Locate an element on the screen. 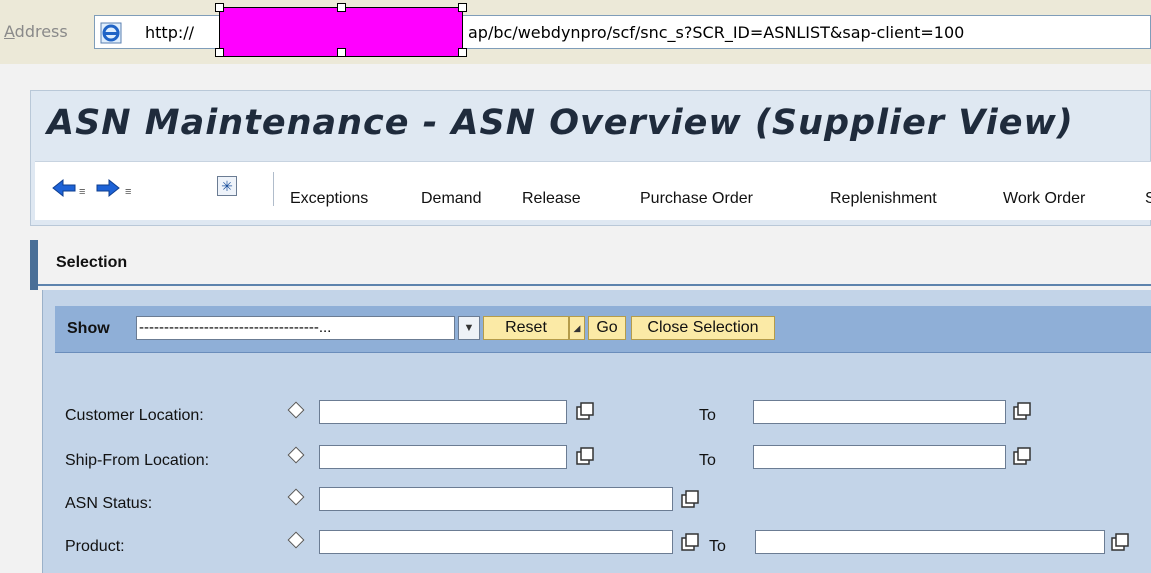 This screenshot has width=1151, height=573. reset-button: Reset is located at coordinates (526, 328).